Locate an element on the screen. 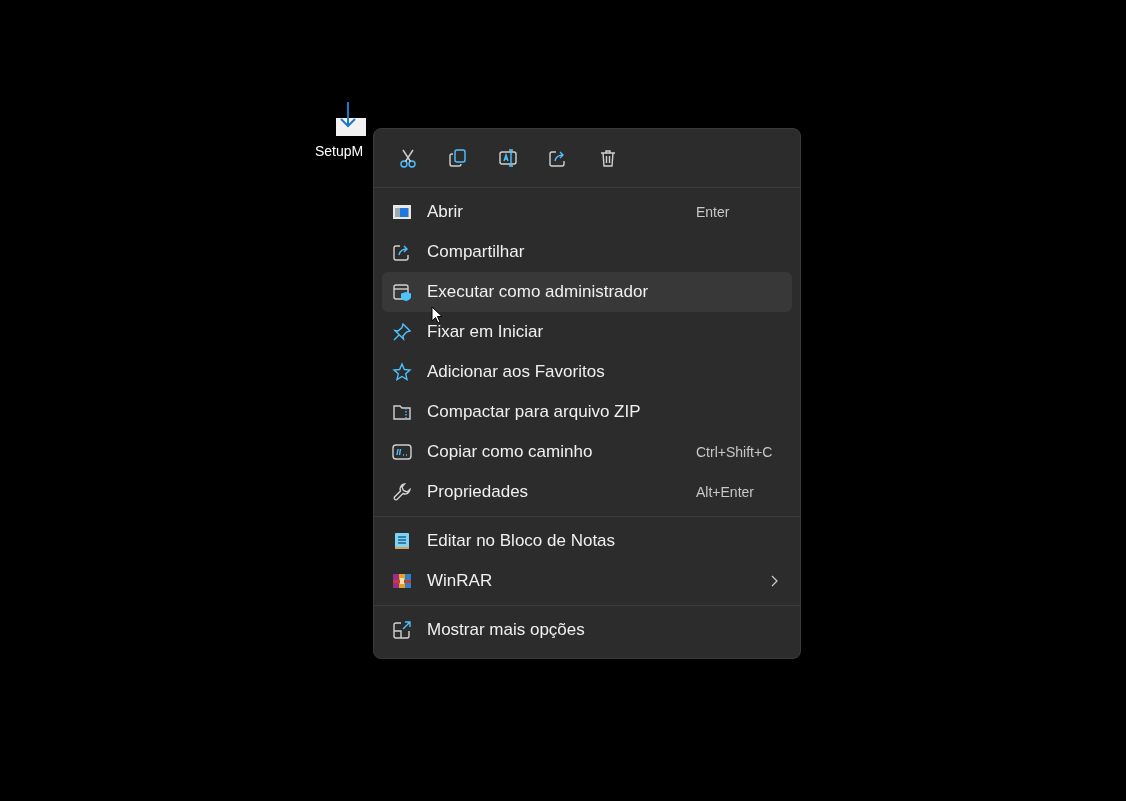 The width and height of the screenshot is (1126, 801). wrench-icon is located at coordinates (402, 492).